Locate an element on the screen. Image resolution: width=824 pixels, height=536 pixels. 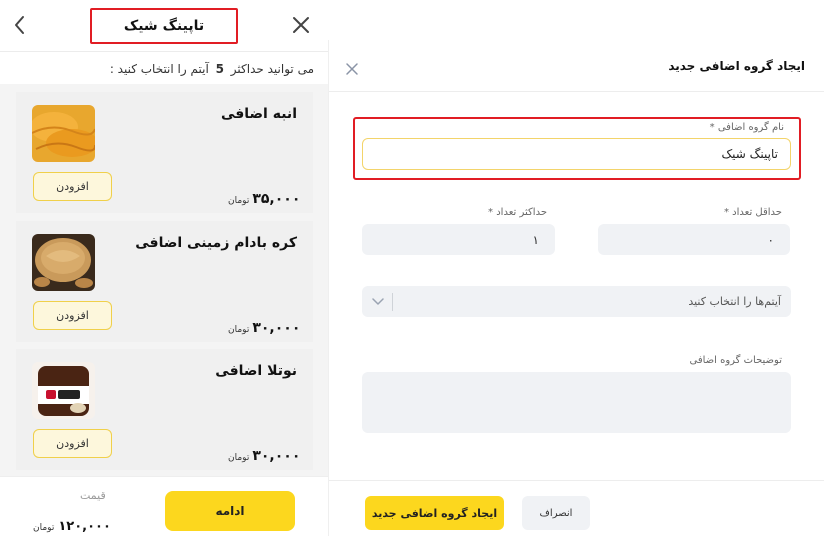
preview-title-highlight: تاپینگ شیک is located at coordinates (164, 26).